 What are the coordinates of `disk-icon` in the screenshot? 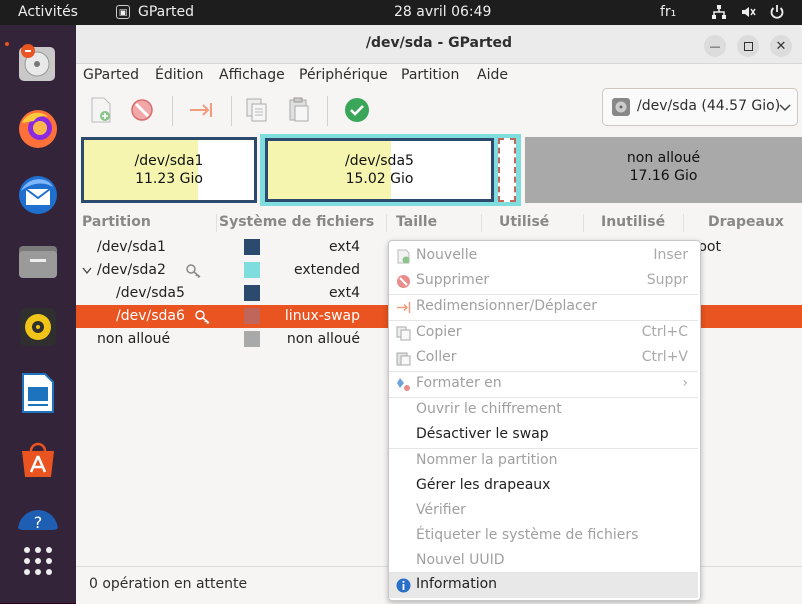 It's located at (38, 63).